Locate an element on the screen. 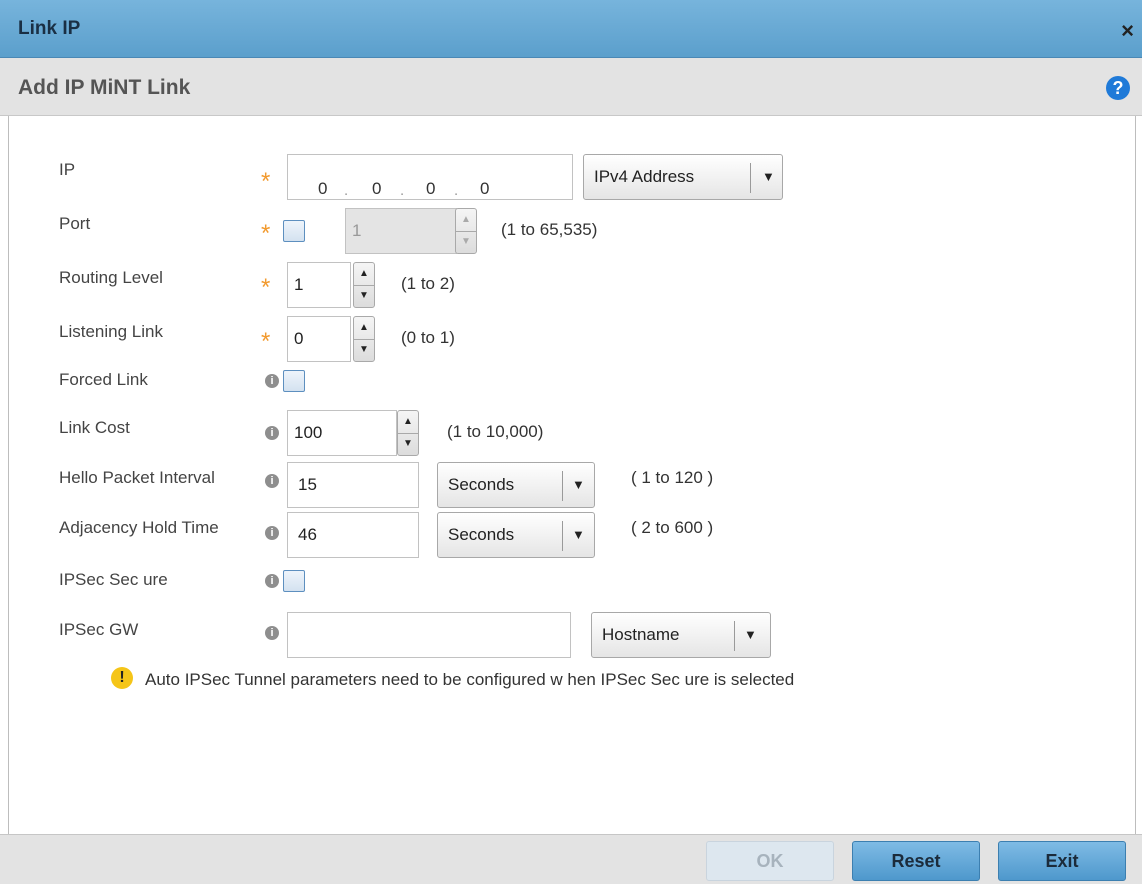 Image resolution: width=1142 pixels, height=884 pixels. ip-octet-4: 0 is located at coordinates (484, 189).